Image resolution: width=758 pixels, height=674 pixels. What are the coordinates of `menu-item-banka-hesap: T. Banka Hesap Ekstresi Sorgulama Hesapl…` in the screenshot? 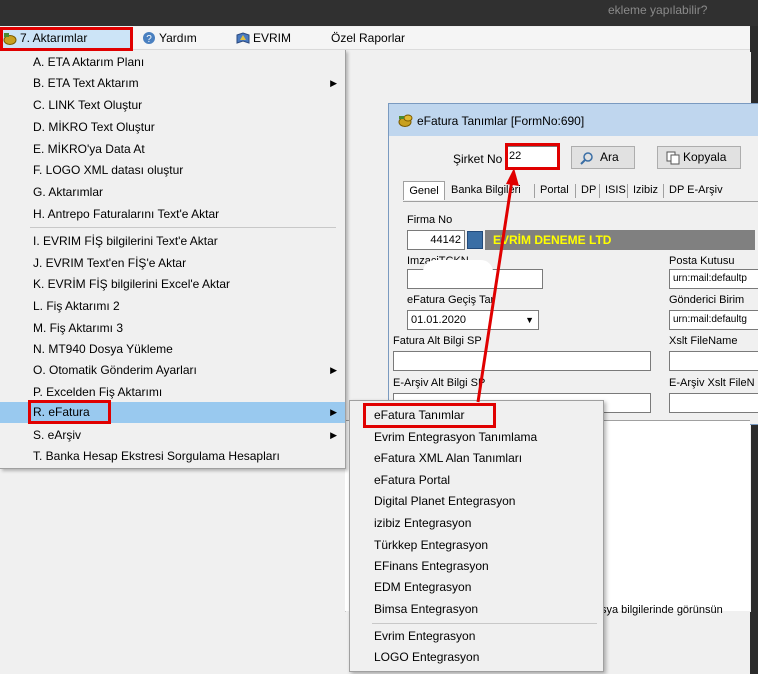 It's located at (172, 456).